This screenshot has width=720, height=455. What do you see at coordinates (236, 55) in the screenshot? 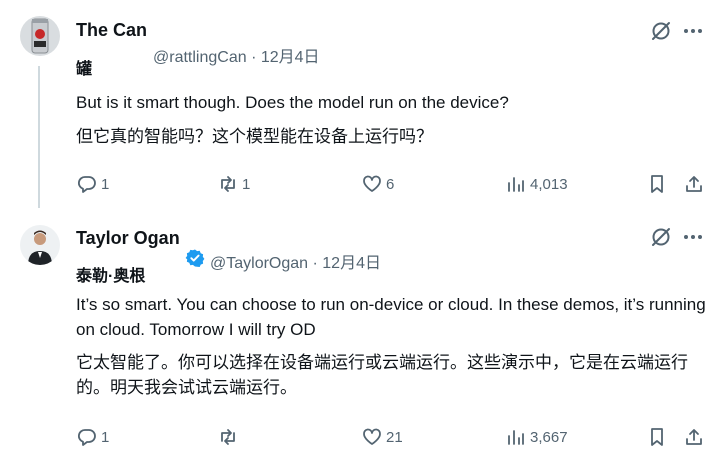
I see `handle-date: @rattlingCan · 12月4日` at bounding box center [236, 55].